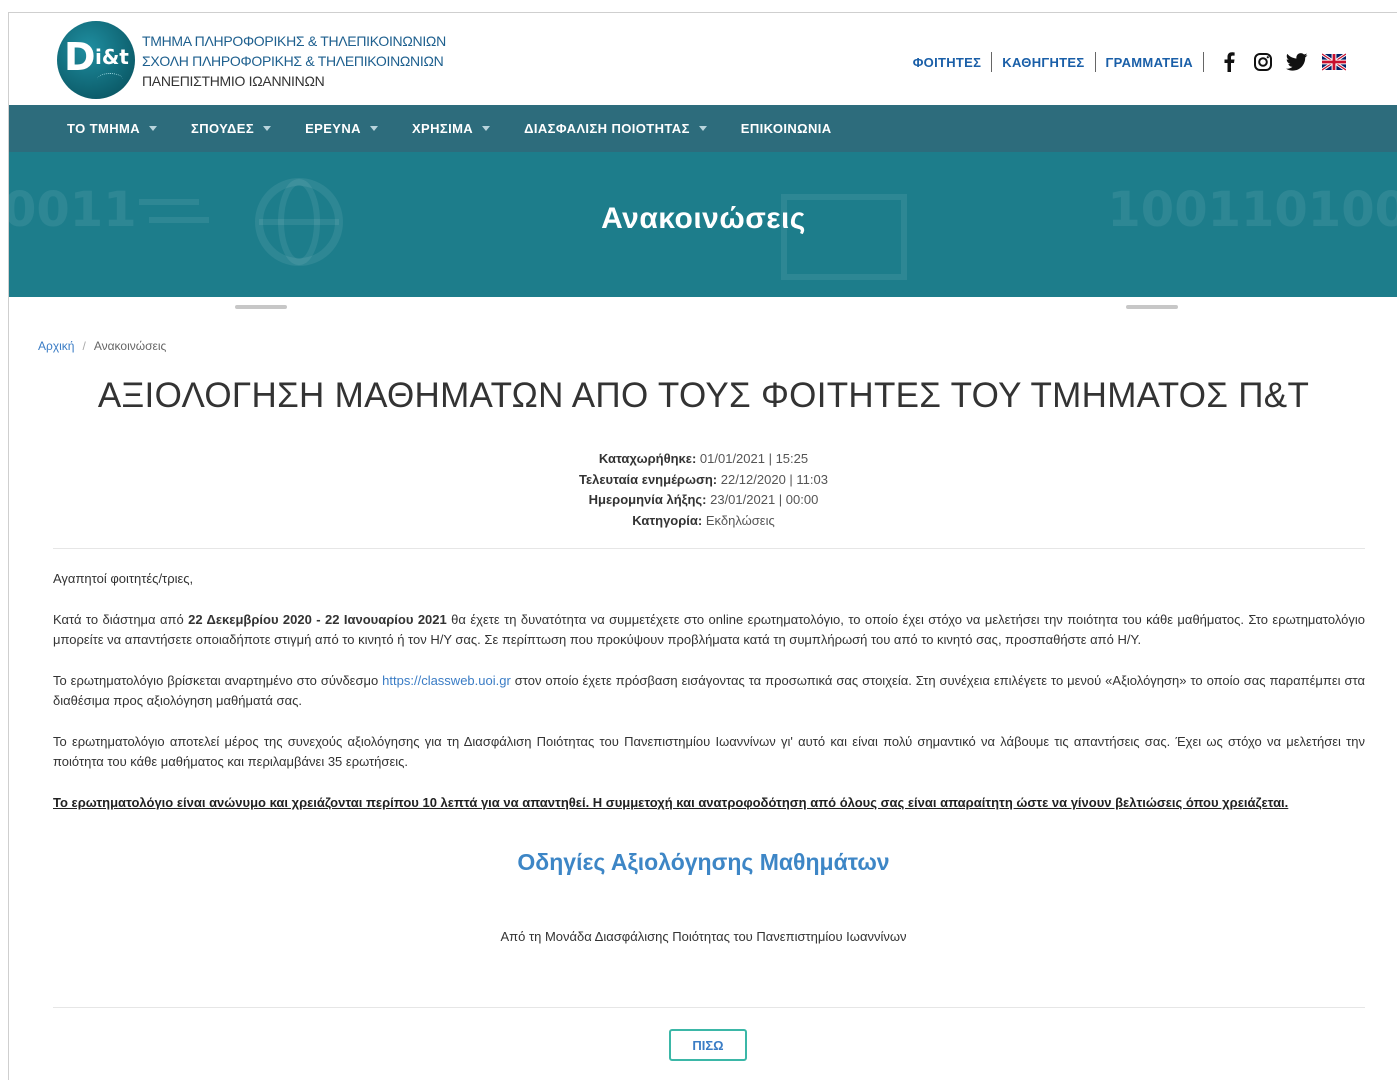  What do you see at coordinates (703, 218) in the screenshot?
I see `page-title: Ανακοινώσεις` at bounding box center [703, 218].